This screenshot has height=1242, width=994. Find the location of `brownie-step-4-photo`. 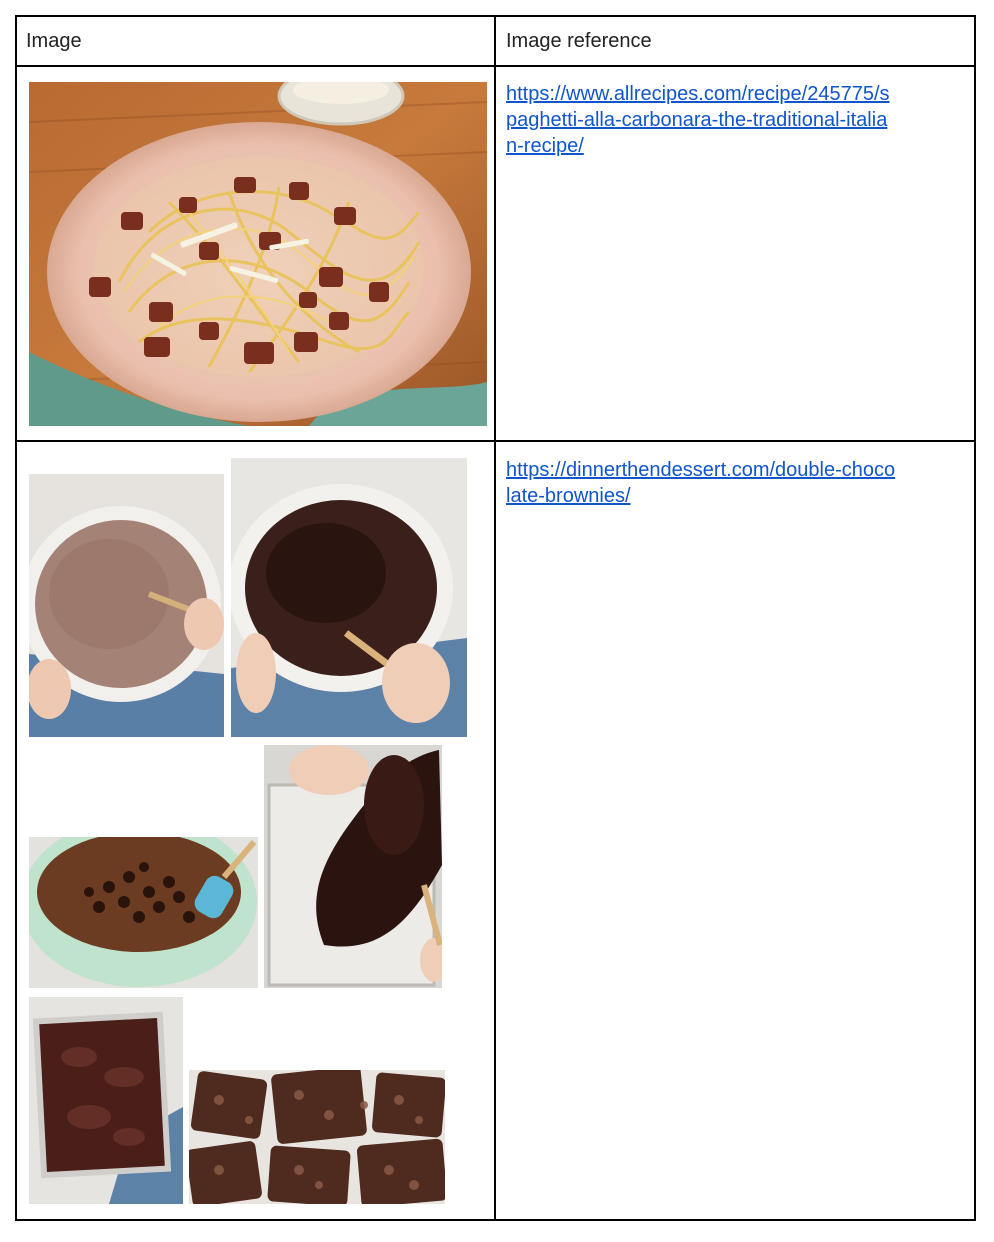

brownie-step-4-photo is located at coordinates (353, 866).